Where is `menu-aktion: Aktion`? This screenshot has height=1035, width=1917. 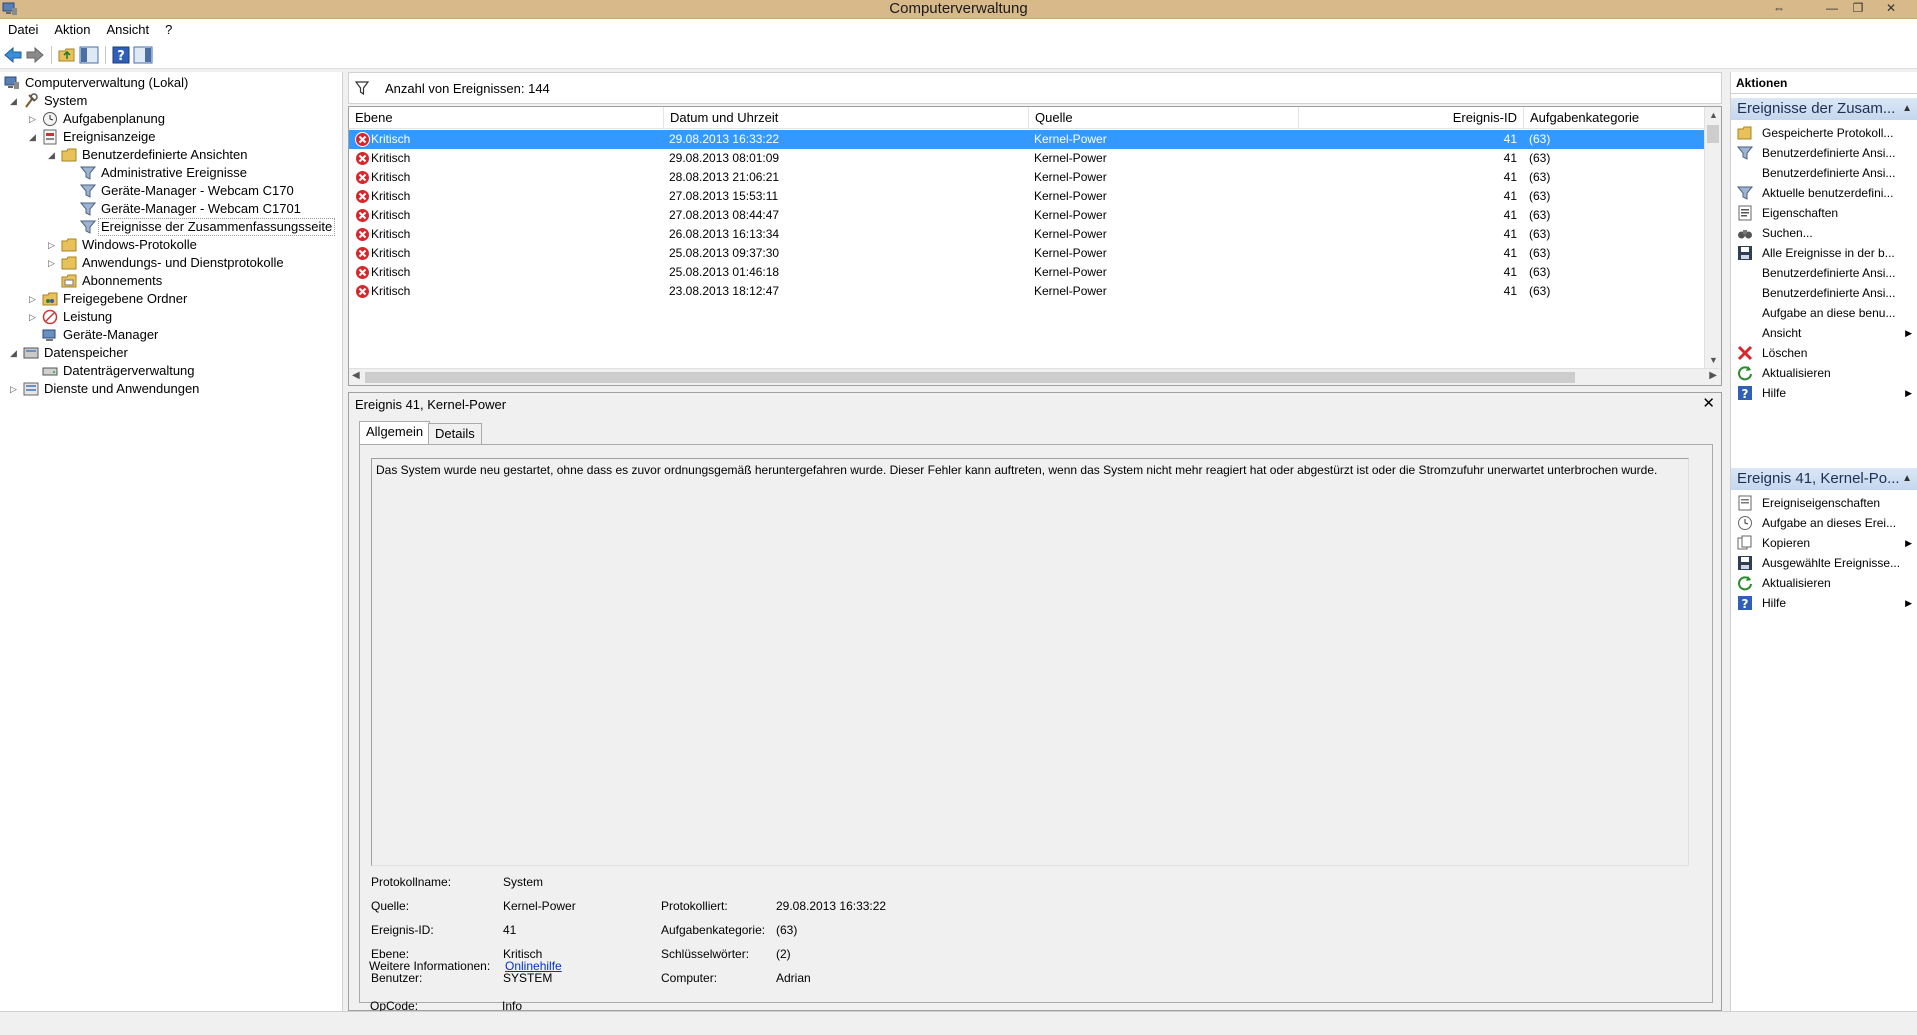 menu-aktion: Aktion is located at coordinates (72, 30).